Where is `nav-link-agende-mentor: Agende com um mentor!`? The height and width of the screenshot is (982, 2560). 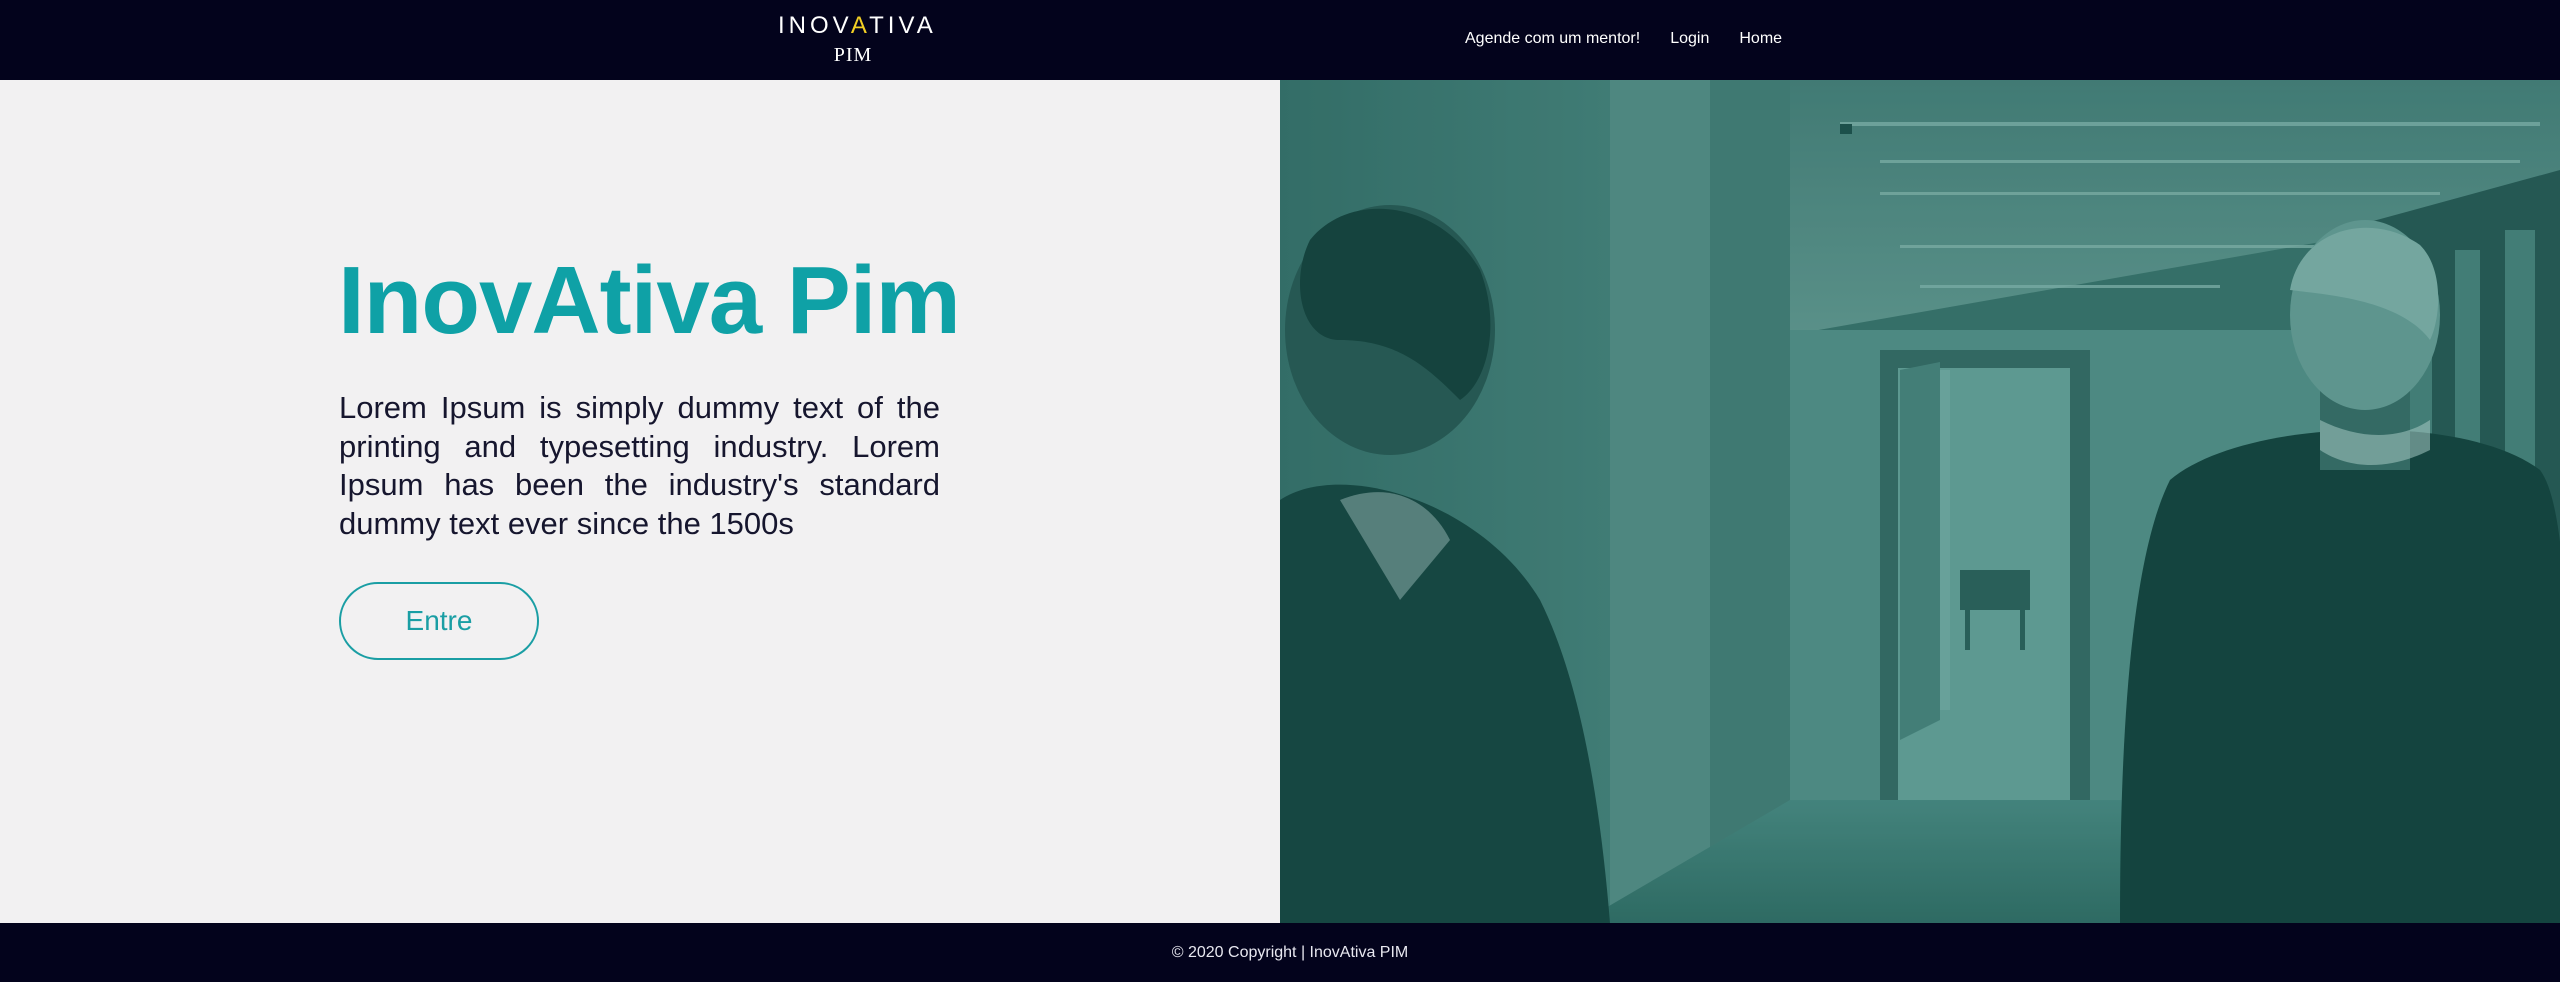 nav-link-agende-mentor: Agende com um mentor! is located at coordinates (1552, 39).